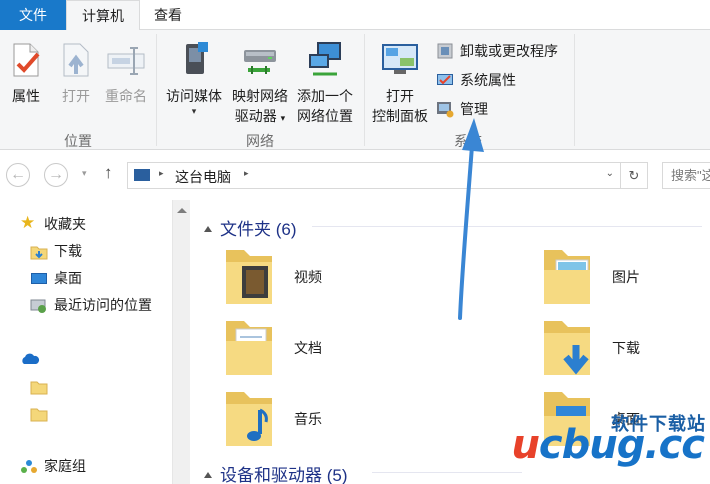 This screenshot has height=484, width=710. Describe the element at coordinates (355, 15) in the screenshot. I see `ribbon-tab-bar: 文件 计算机 查看` at that location.